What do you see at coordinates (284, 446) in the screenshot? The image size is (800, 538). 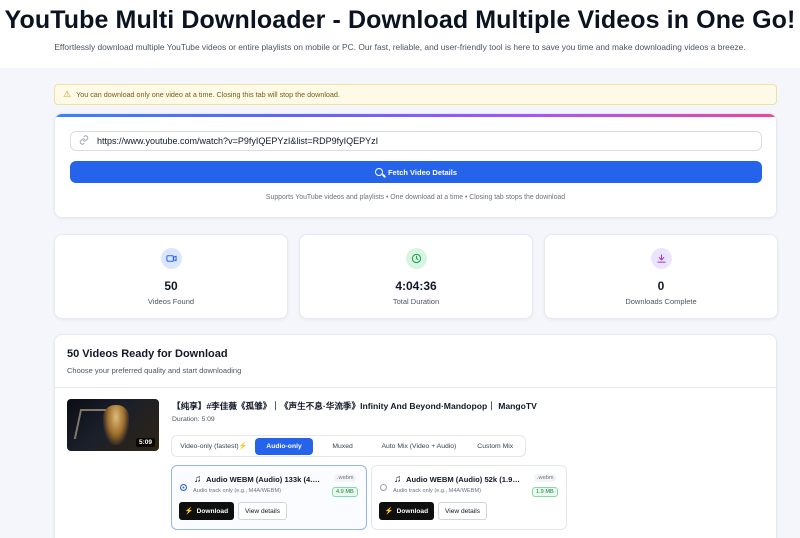 I see `tab-audio-only: Audio-only` at bounding box center [284, 446].